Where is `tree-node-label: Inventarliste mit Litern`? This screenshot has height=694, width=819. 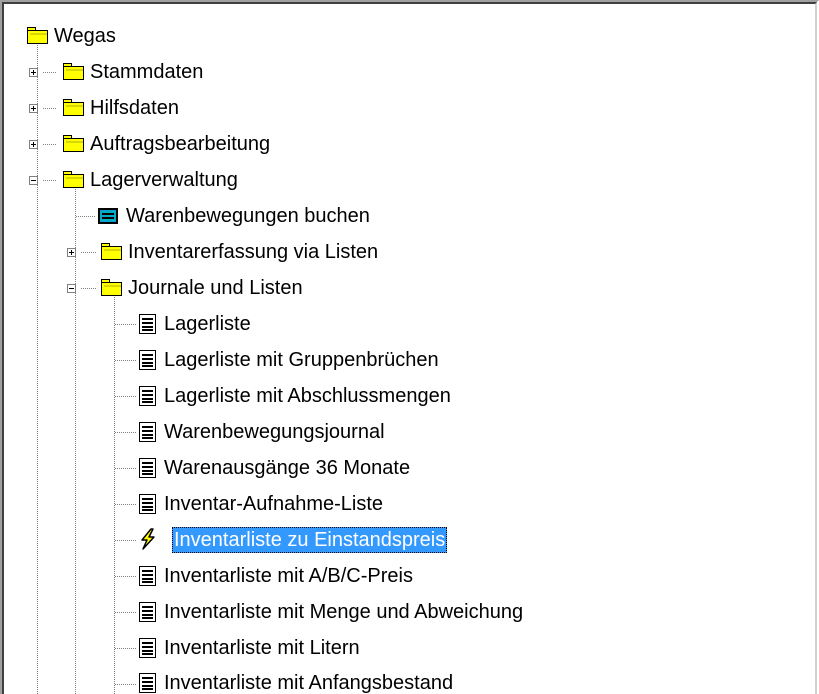 tree-node-label: Inventarliste mit Litern is located at coordinates (262, 648).